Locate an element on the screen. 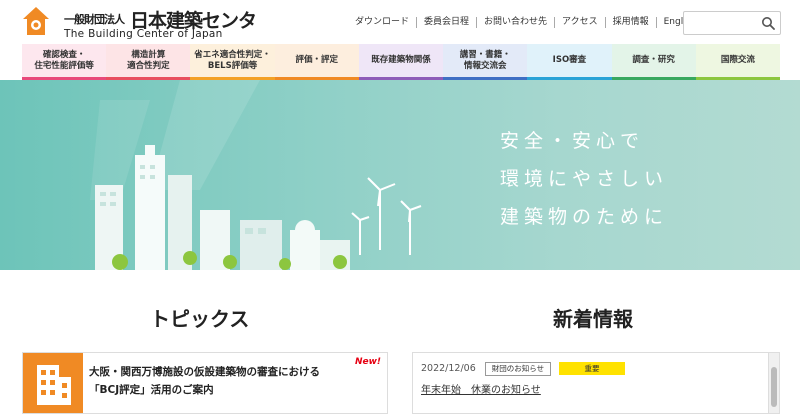 Image resolution: width=800 pixels, height=417 pixels. search-box is located at coordinates (732, 23).